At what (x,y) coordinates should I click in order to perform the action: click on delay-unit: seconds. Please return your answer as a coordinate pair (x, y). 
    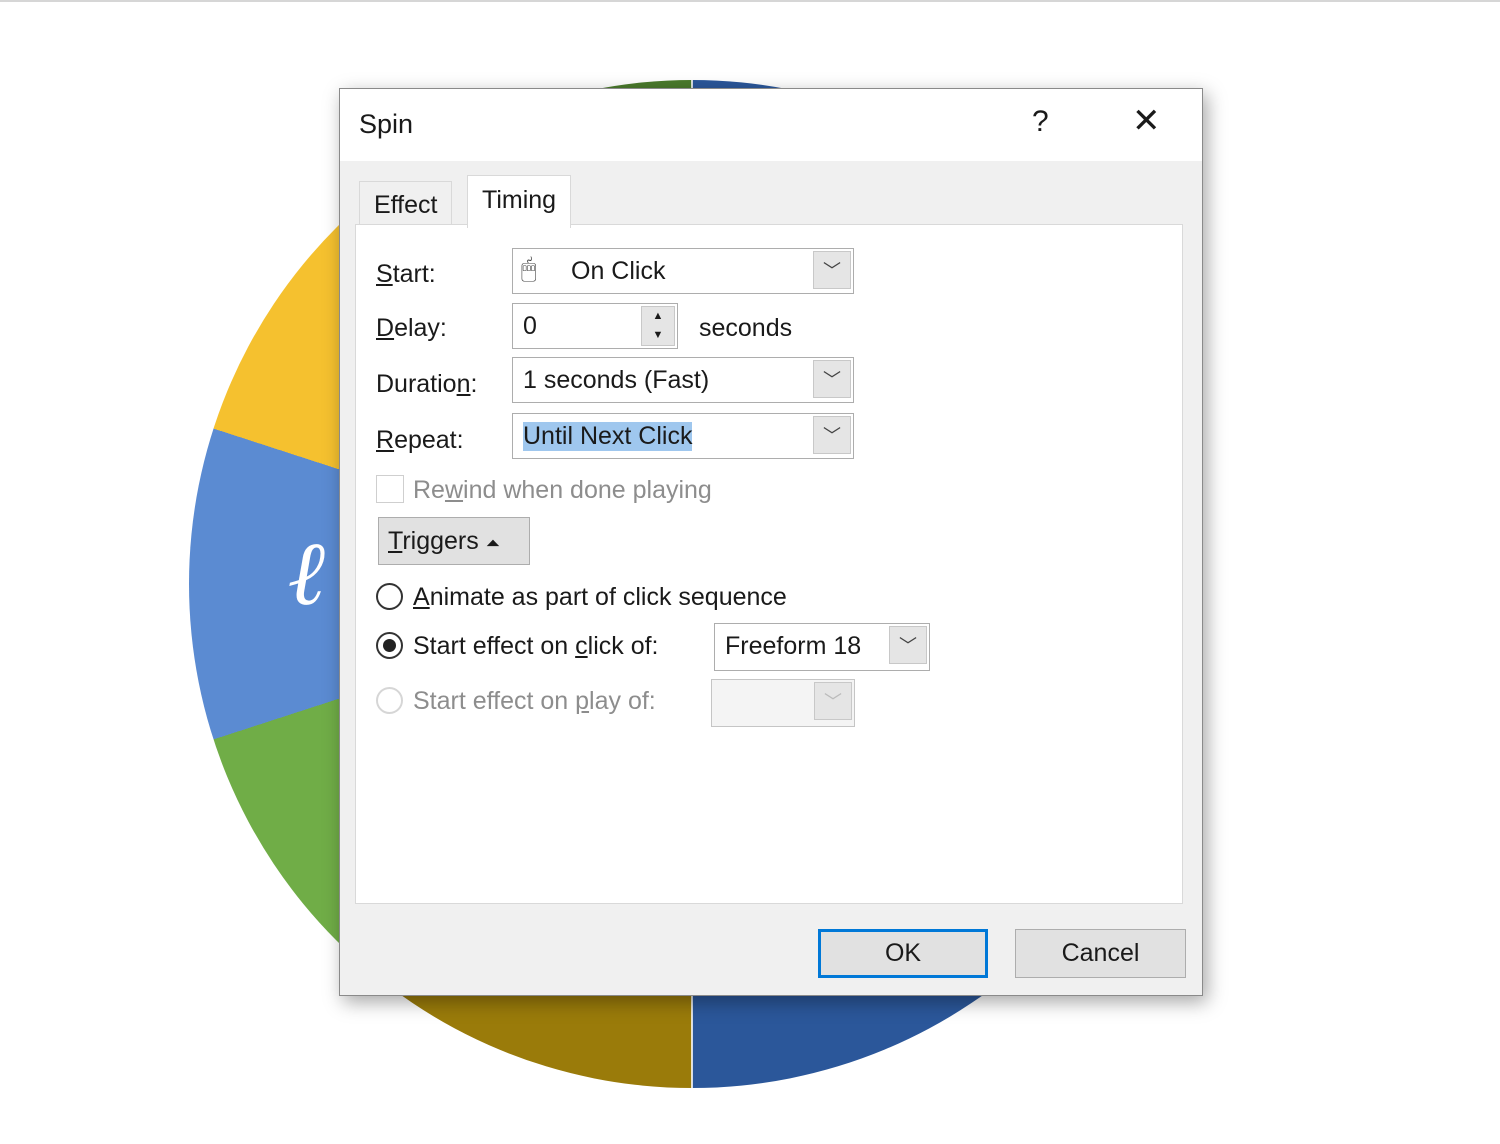
    Looking at the image, I should click on (746, 328).